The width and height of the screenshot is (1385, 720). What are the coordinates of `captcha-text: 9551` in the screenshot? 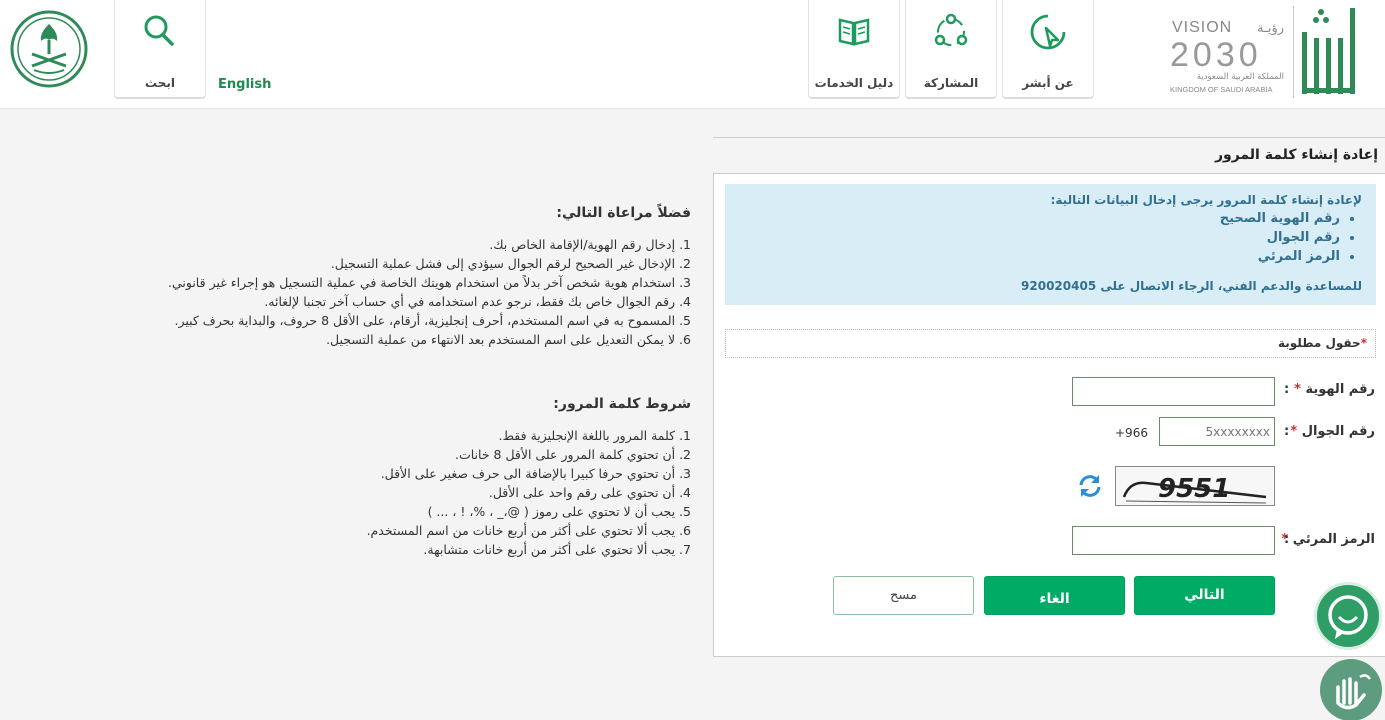 It's located at (1194, 489).